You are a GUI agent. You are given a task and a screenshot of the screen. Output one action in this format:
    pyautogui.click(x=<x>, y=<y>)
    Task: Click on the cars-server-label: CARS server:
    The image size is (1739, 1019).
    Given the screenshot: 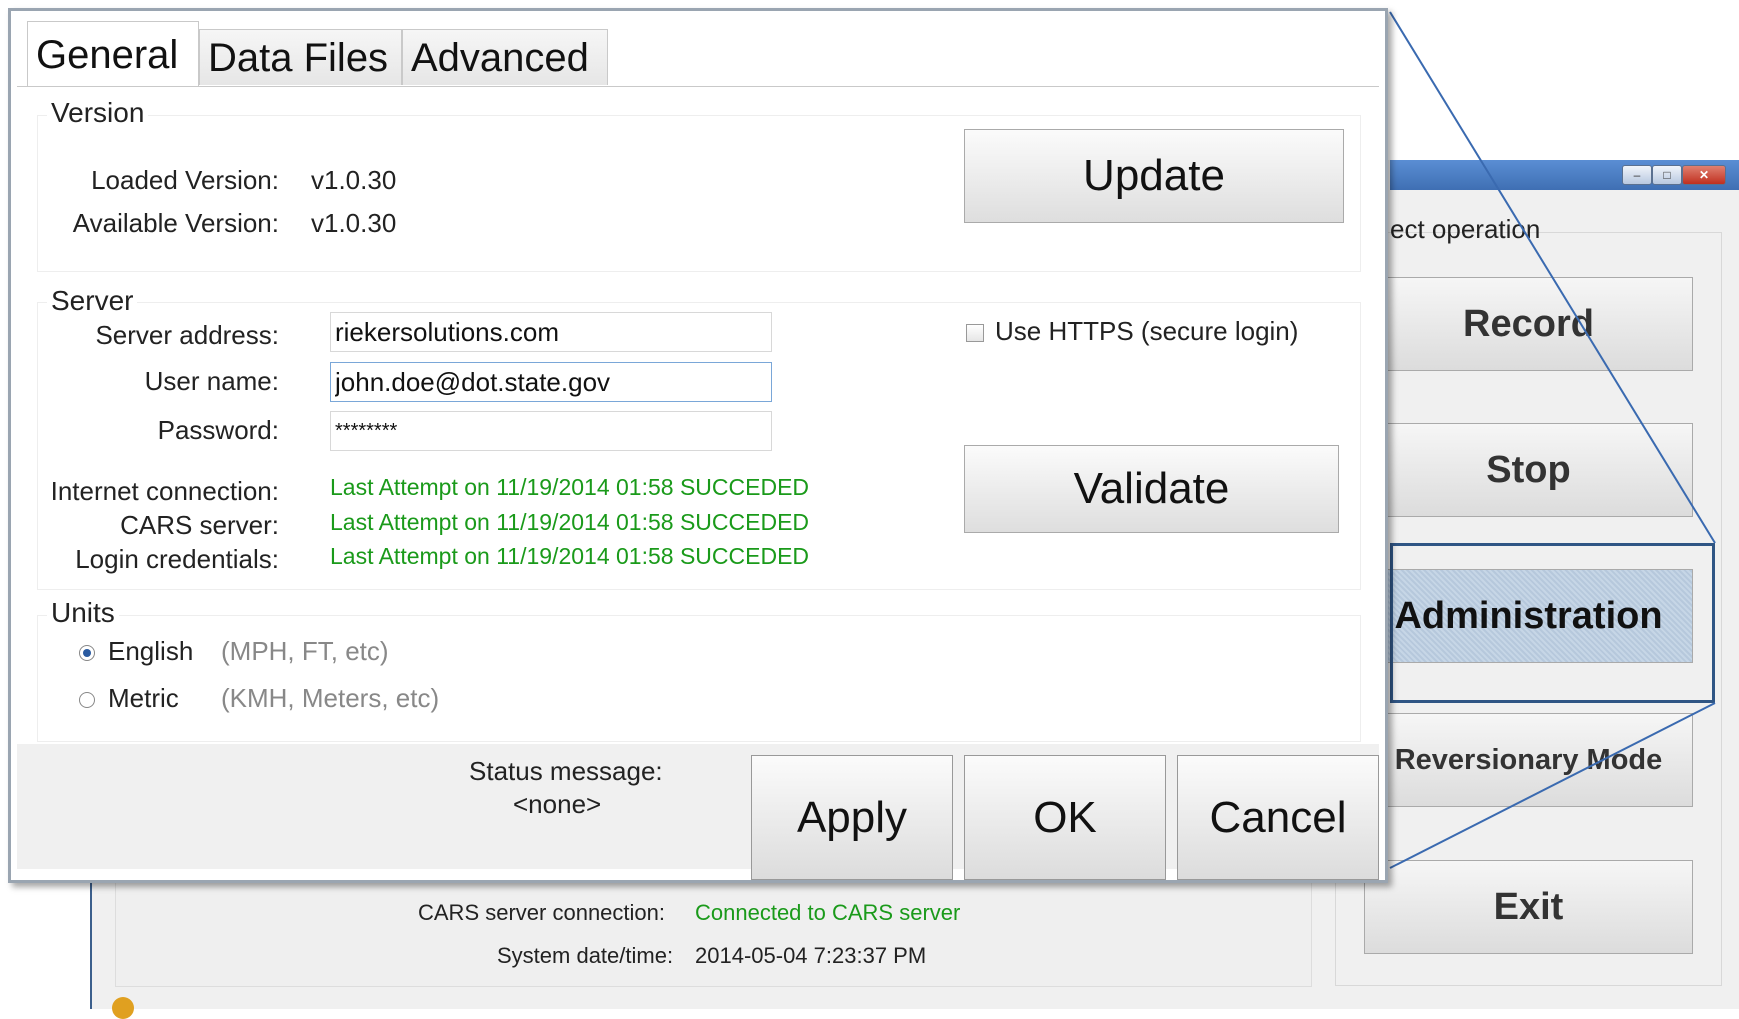 What is the action you would take?
    pyautogui.click(x=199, y=525)
    